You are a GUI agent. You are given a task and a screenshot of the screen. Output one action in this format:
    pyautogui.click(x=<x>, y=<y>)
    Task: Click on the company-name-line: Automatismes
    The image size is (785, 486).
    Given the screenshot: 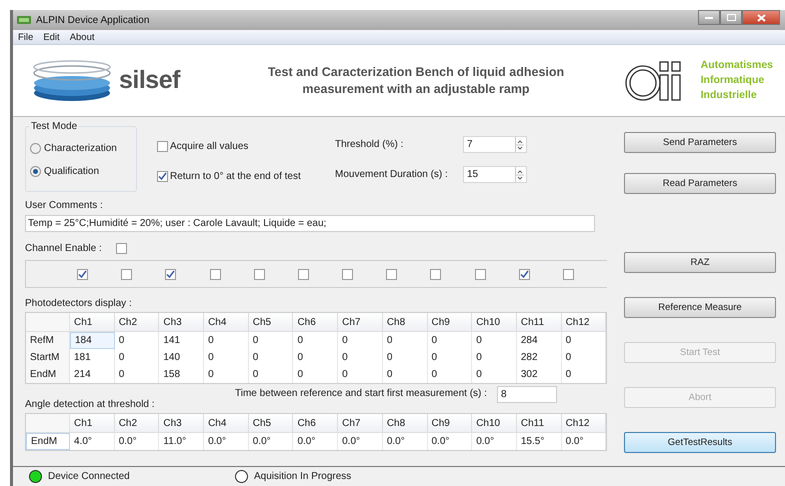 What is the action you would take?
    pyautogui.click(x=736, y=65)
    